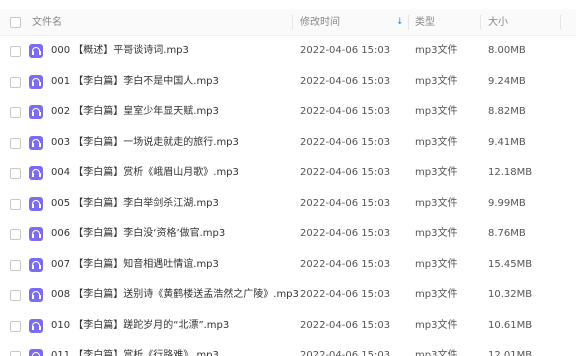 This screenshot has height=356, width=576. What do you see at coordinates (288, 4) in the screenshot?
I see `breadcrumb-bar` at bounding box center [288, 4].